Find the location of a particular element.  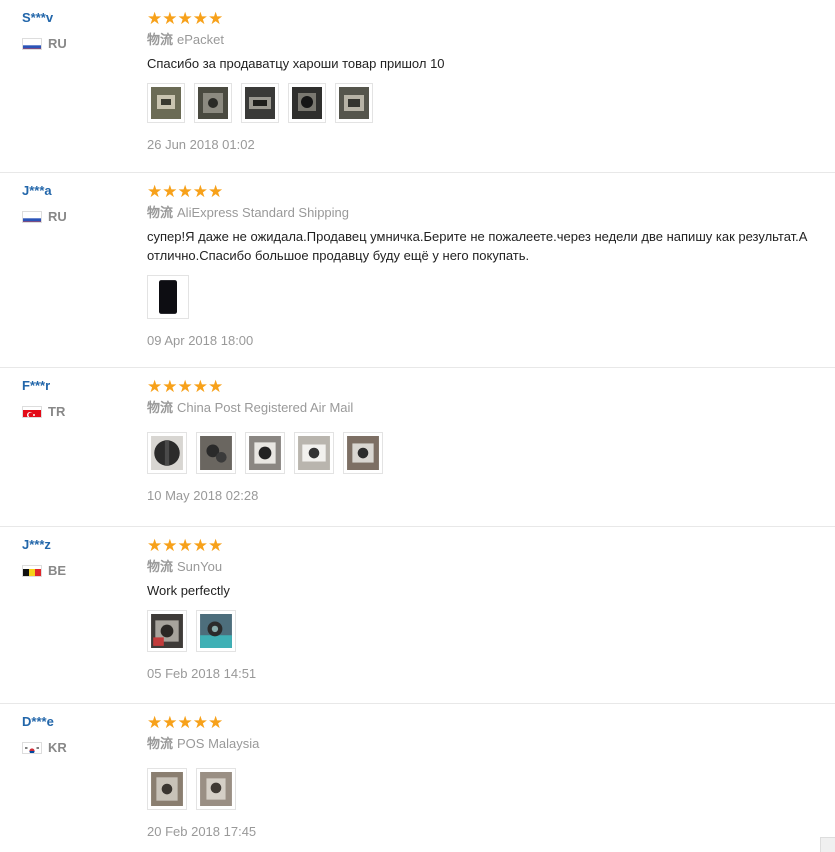

review-content: ★★★★★ 物流 POS Malaysia 20 Feb 2018 17:45 is located at coordinates (491, 776).